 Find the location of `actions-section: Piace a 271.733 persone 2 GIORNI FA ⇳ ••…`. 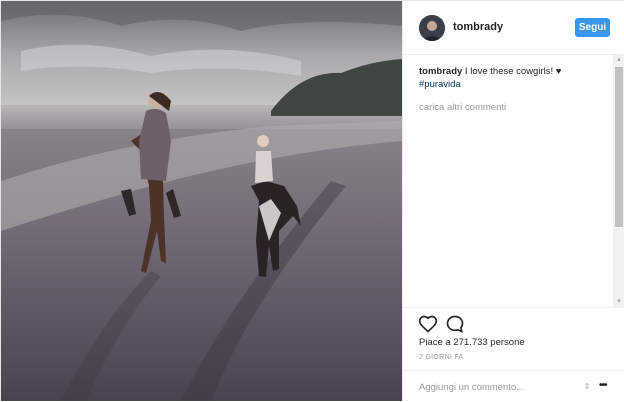

actions-section: Piace a 271.733 persone 2 GIORNI FA ⇳ ••… is located at coordinates (513, 354).